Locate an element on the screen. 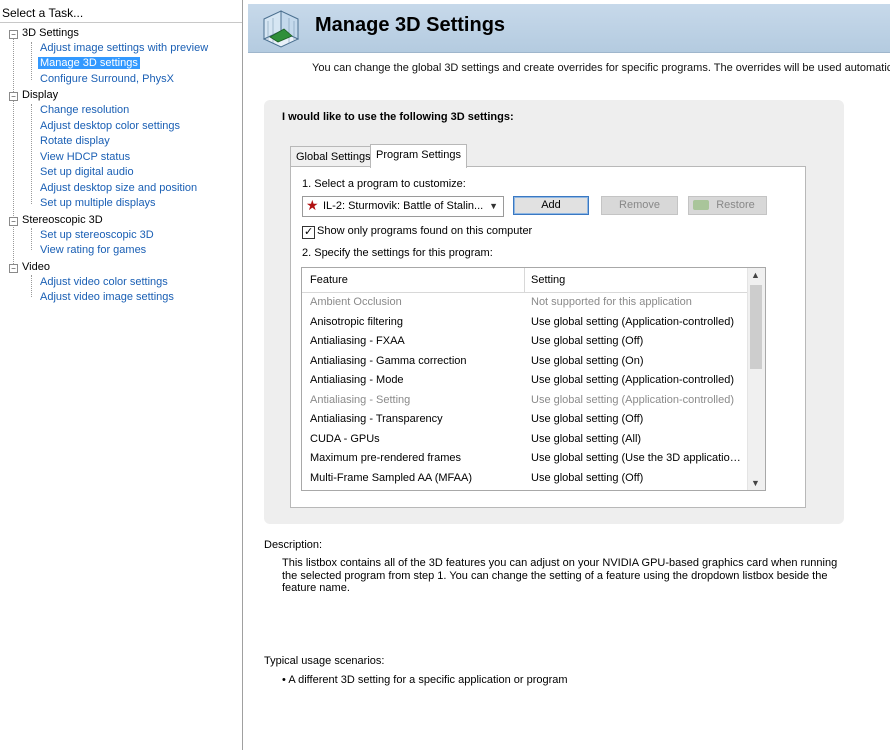  program-icon: ★ is located at coordinates (312, 205).